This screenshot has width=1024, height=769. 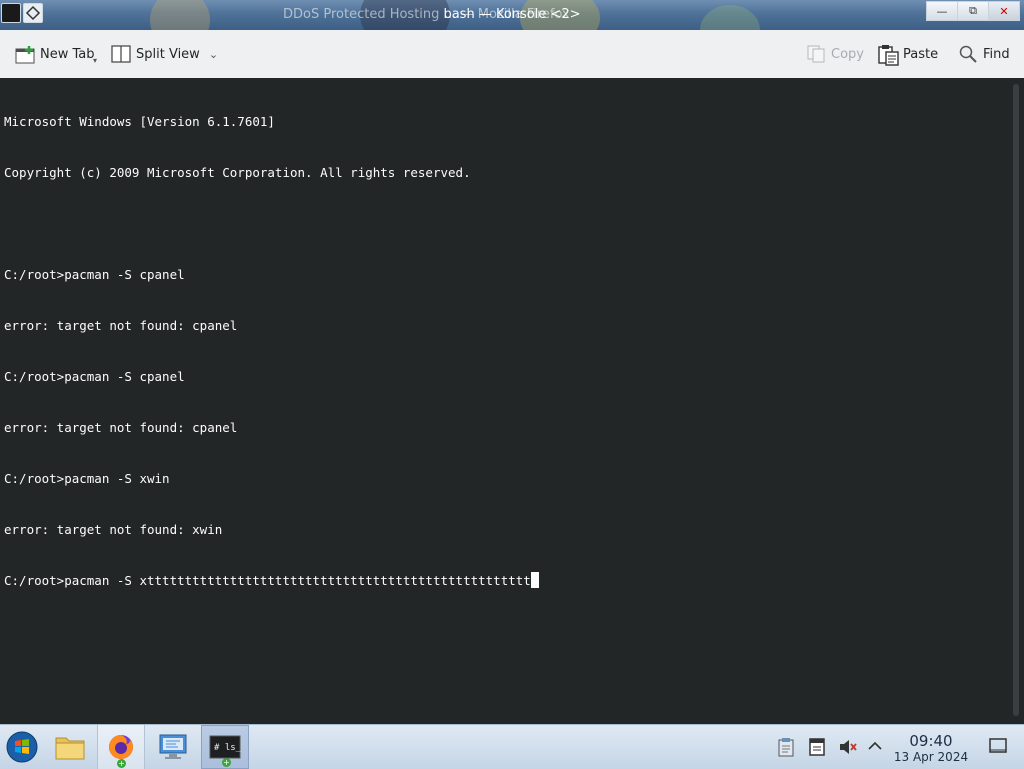 I want to click on taskbar: + # ls_ + 09:40 13 Apr 2024, so click(x=512, y=746).